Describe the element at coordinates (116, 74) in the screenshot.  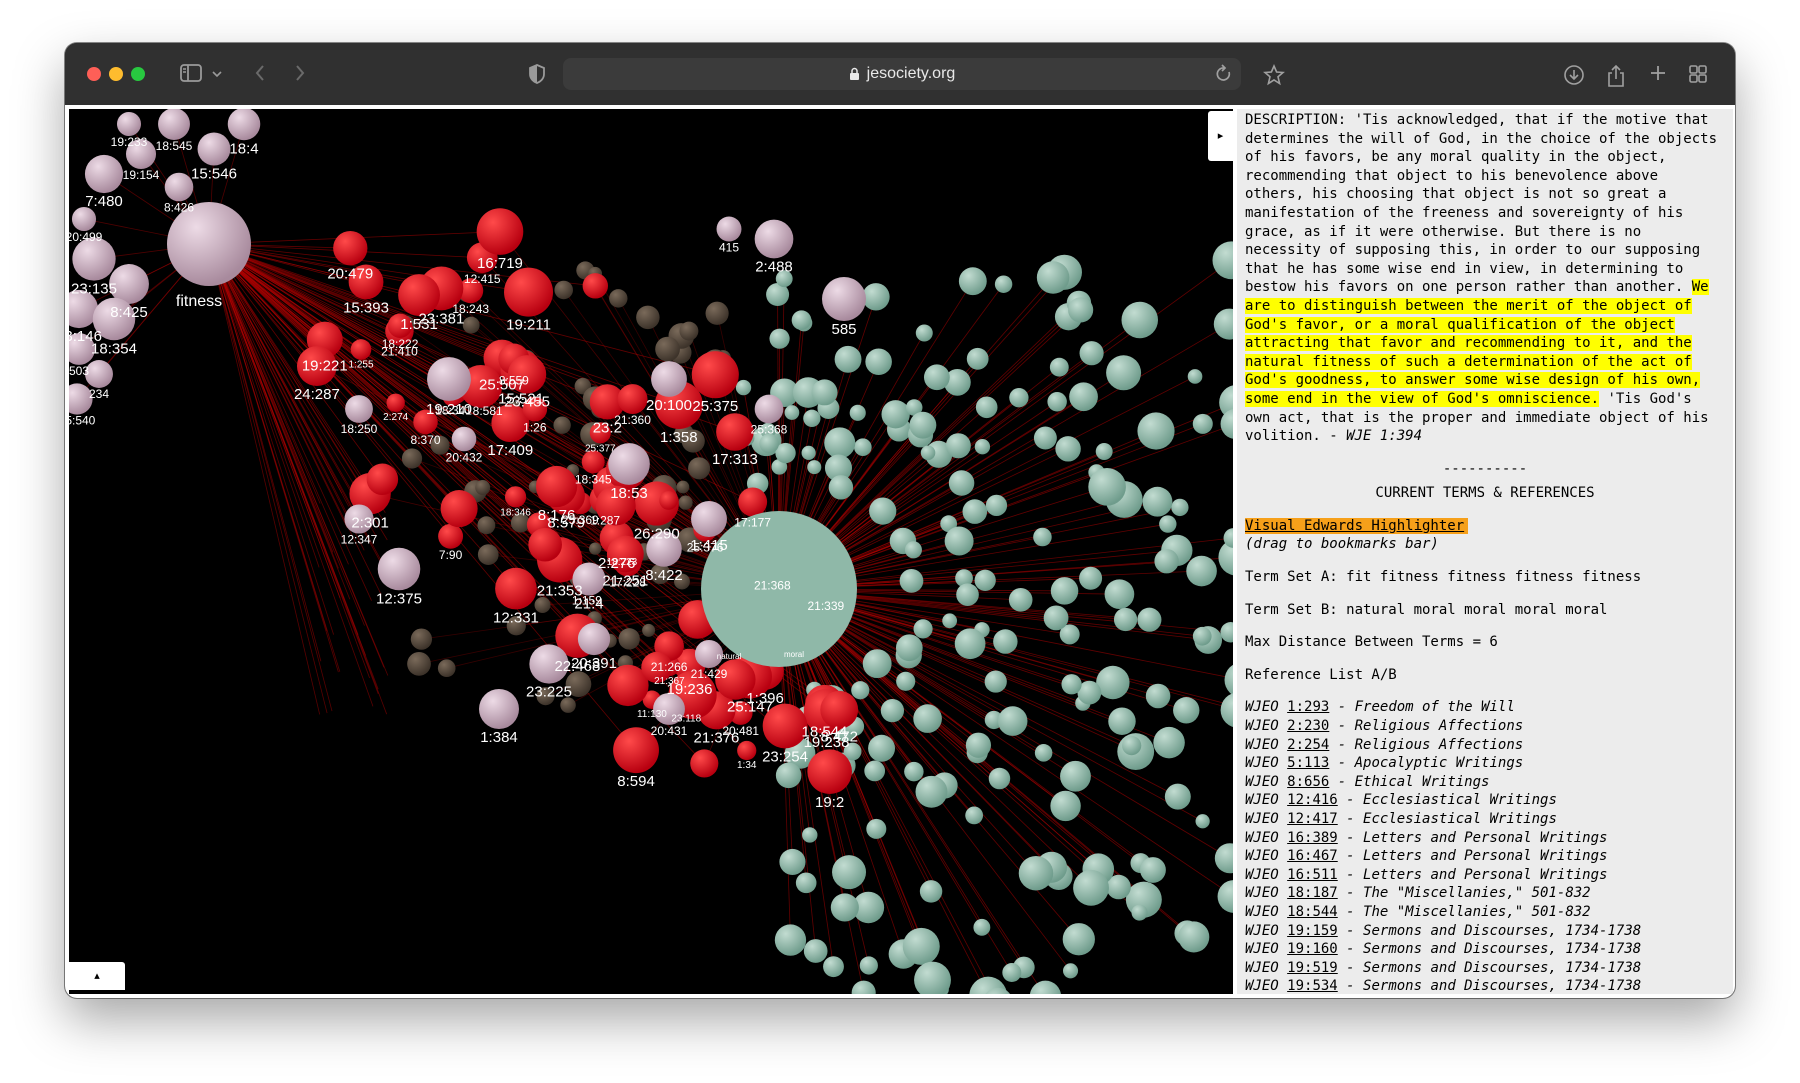
I see `minimize-window-button` at that location.